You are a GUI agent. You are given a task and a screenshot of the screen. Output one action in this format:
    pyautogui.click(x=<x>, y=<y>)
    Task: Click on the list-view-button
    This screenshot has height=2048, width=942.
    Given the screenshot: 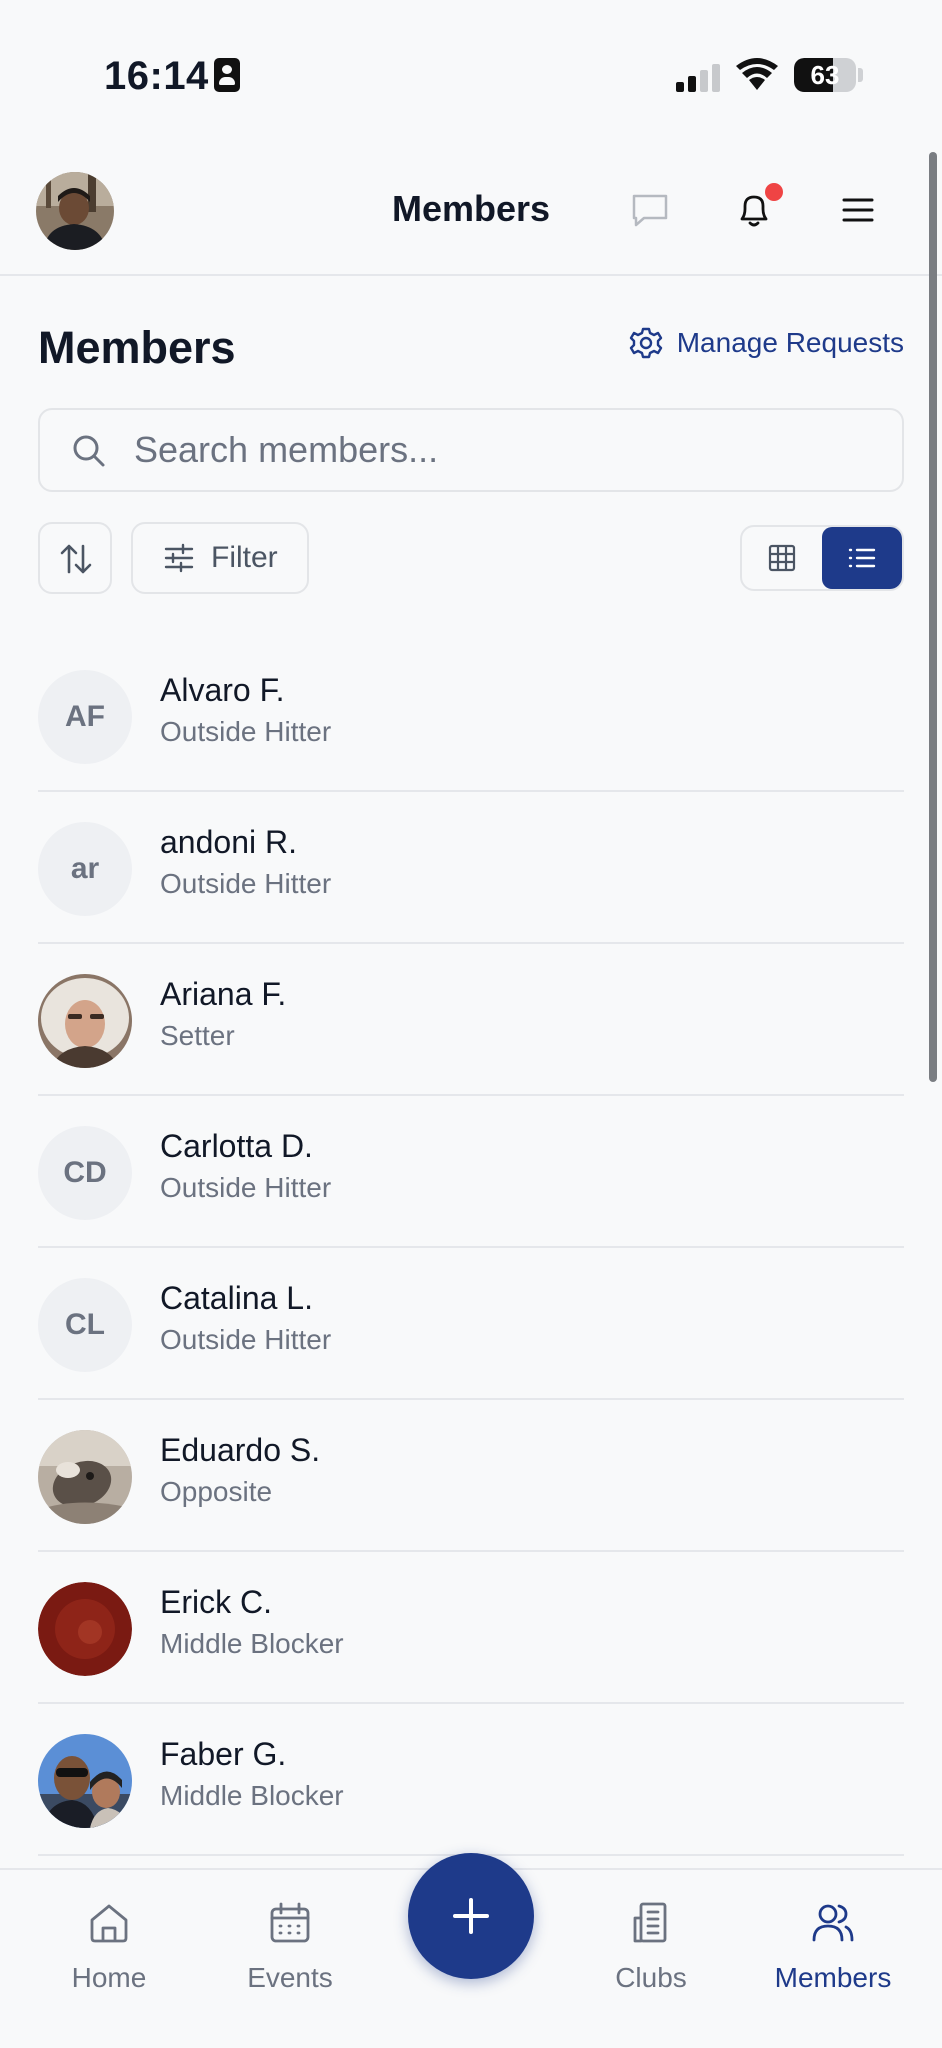 What is the action you would take?
    pyautogui.click(x=862, y=558)
    